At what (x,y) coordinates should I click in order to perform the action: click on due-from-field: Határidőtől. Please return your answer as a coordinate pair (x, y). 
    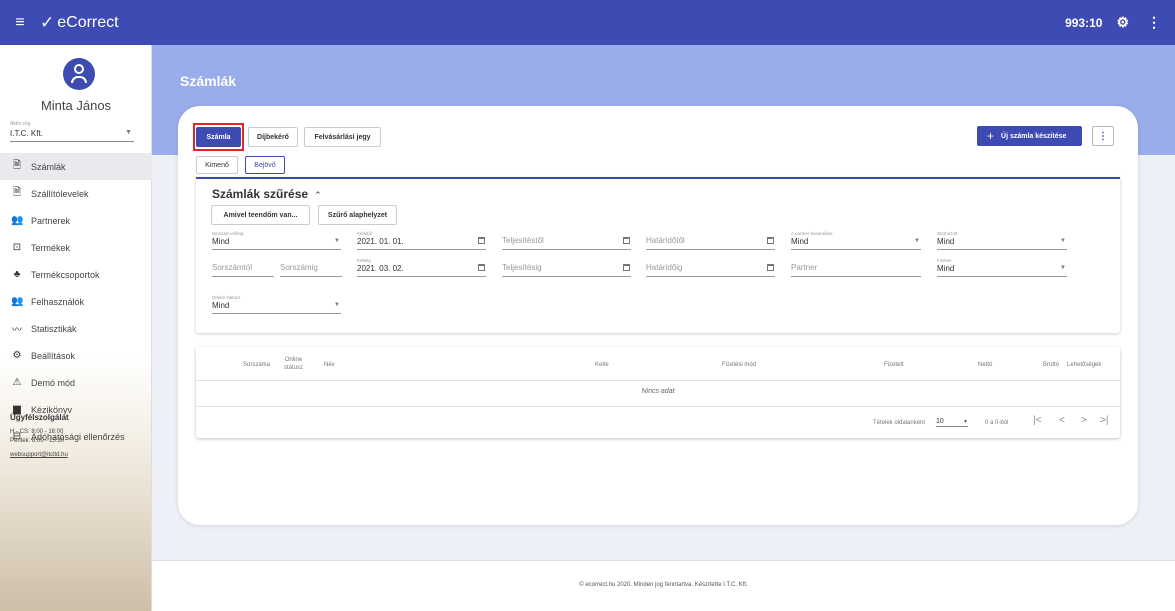
    Looking at the image, I should click on (710, 240).